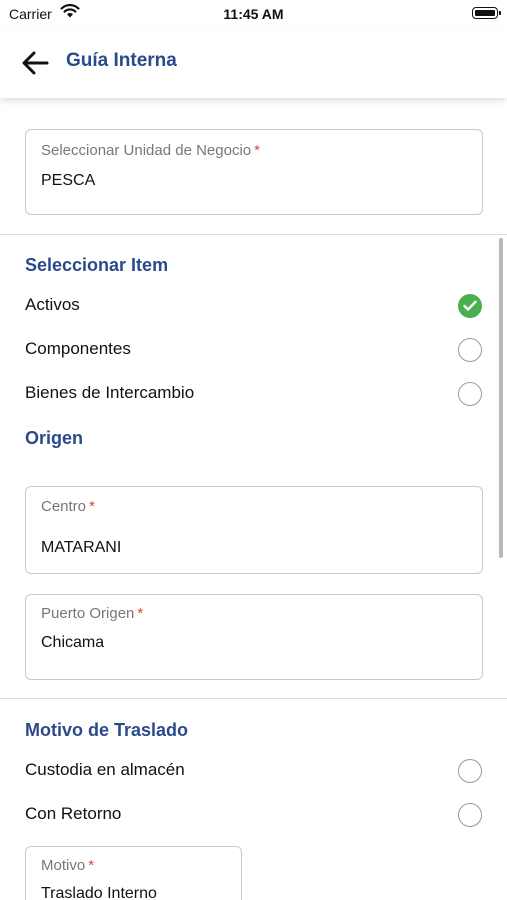  I want to click on item-option-componentes: Componentes, so click(253, 350).